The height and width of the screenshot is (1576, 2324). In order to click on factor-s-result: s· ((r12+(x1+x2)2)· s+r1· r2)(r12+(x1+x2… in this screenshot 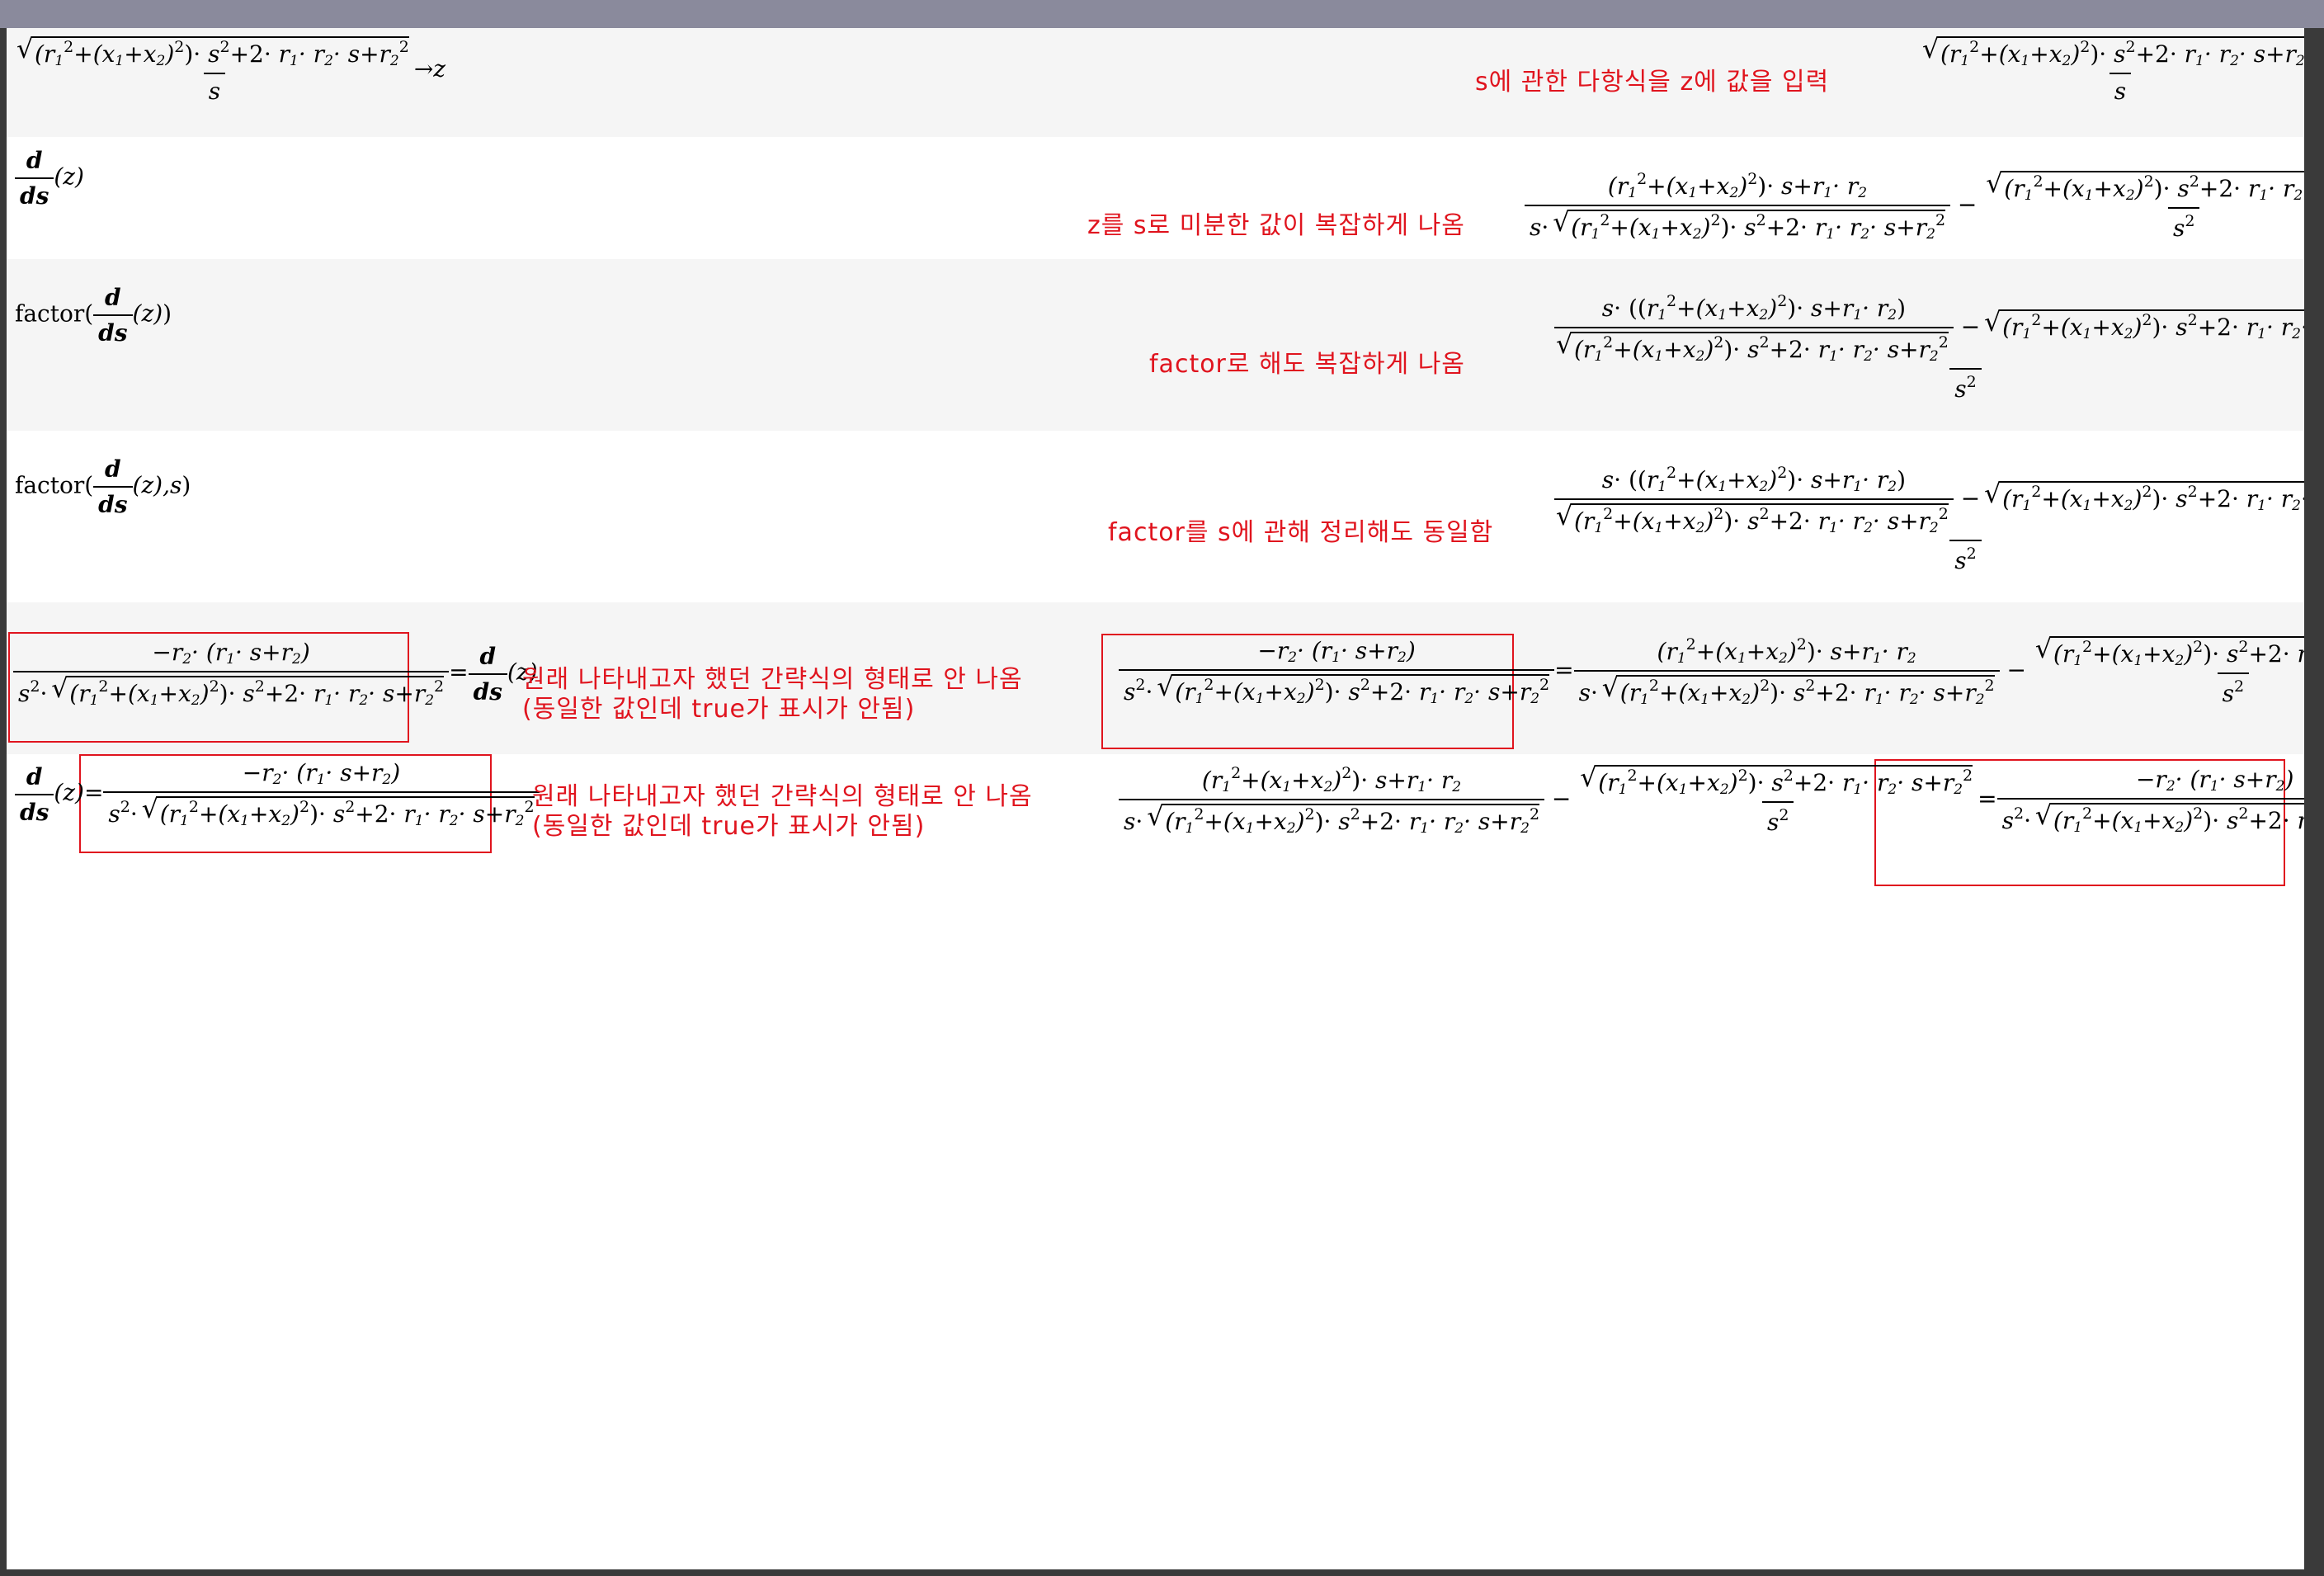, I will do `click(1926, 519)`.